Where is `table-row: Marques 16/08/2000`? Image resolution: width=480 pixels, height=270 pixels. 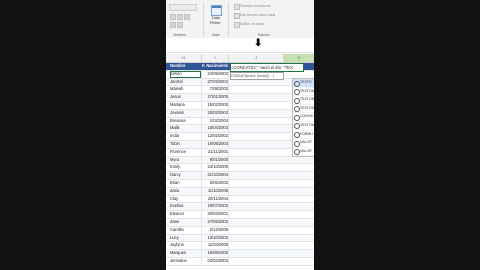 table-row: Marques 16/08/2000 is located at coordinates (240, 254).